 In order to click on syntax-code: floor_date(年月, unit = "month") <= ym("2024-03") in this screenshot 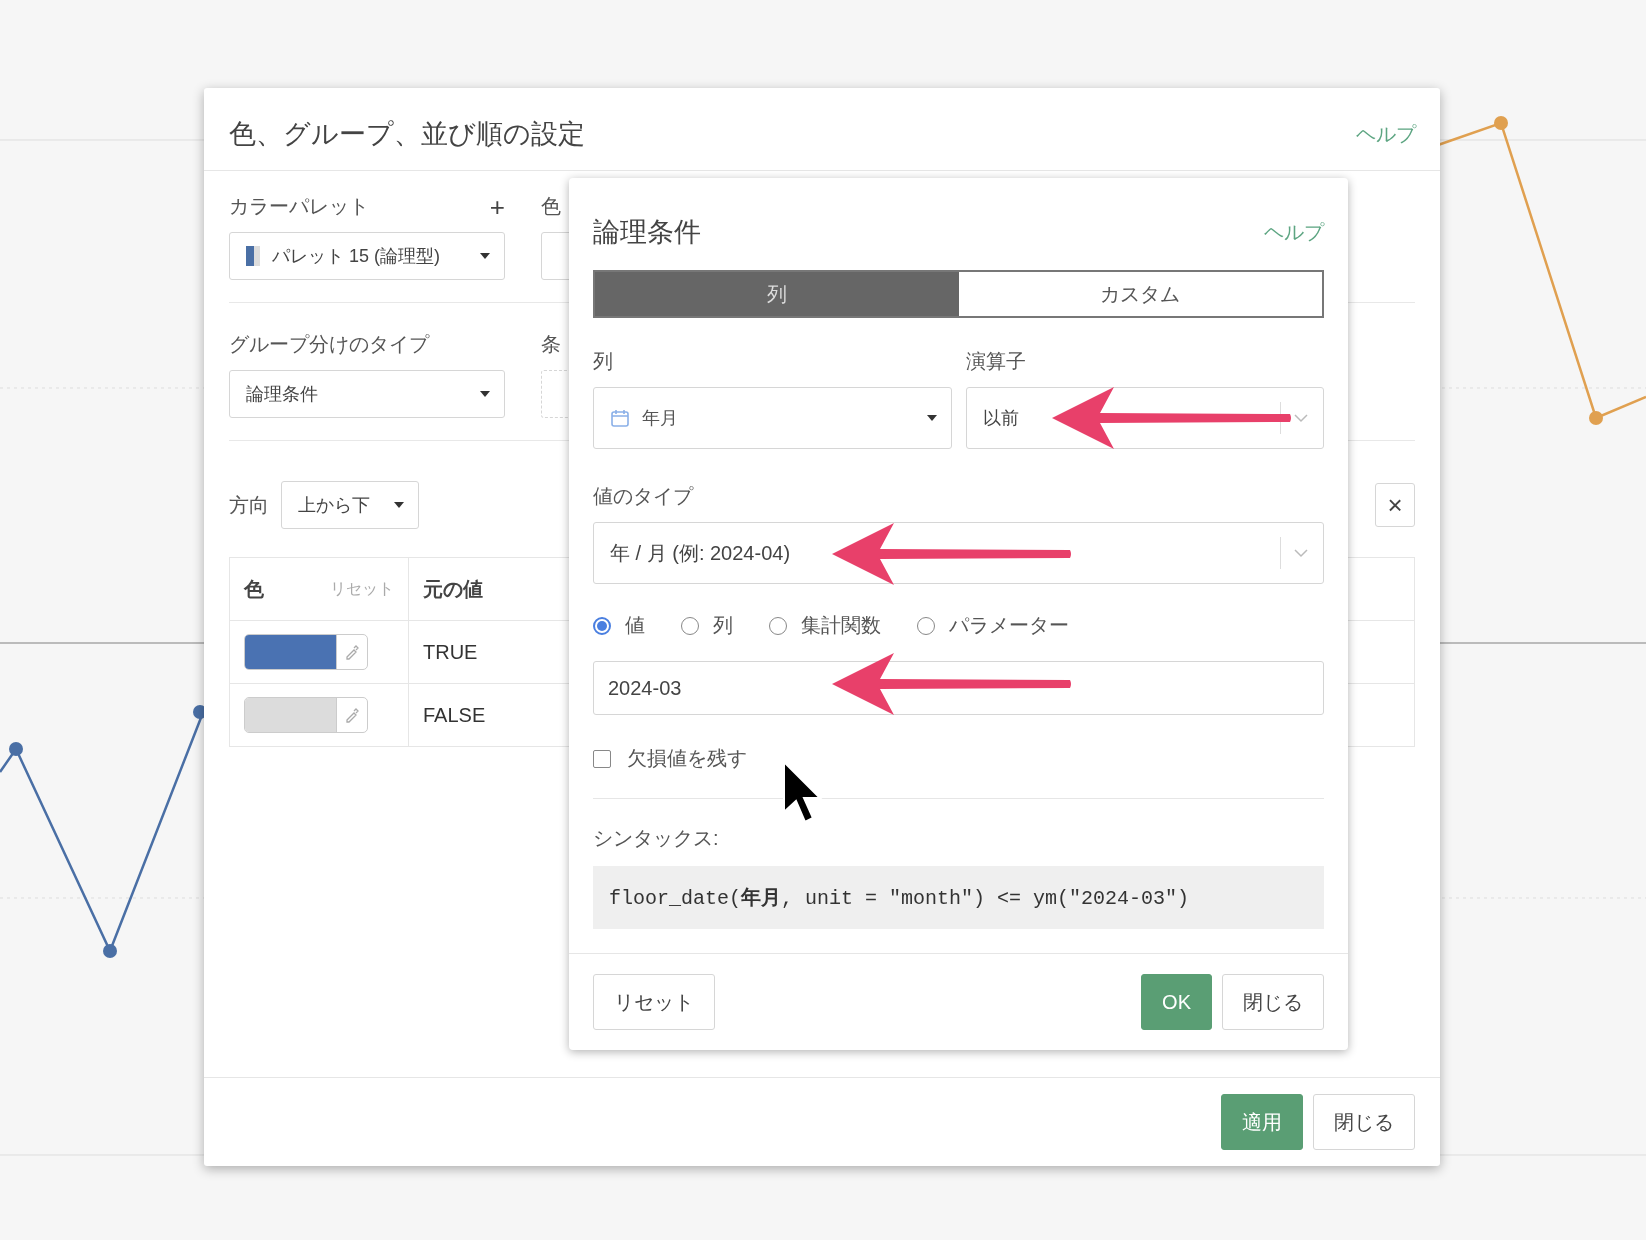, I will do `click(958, 897)`.